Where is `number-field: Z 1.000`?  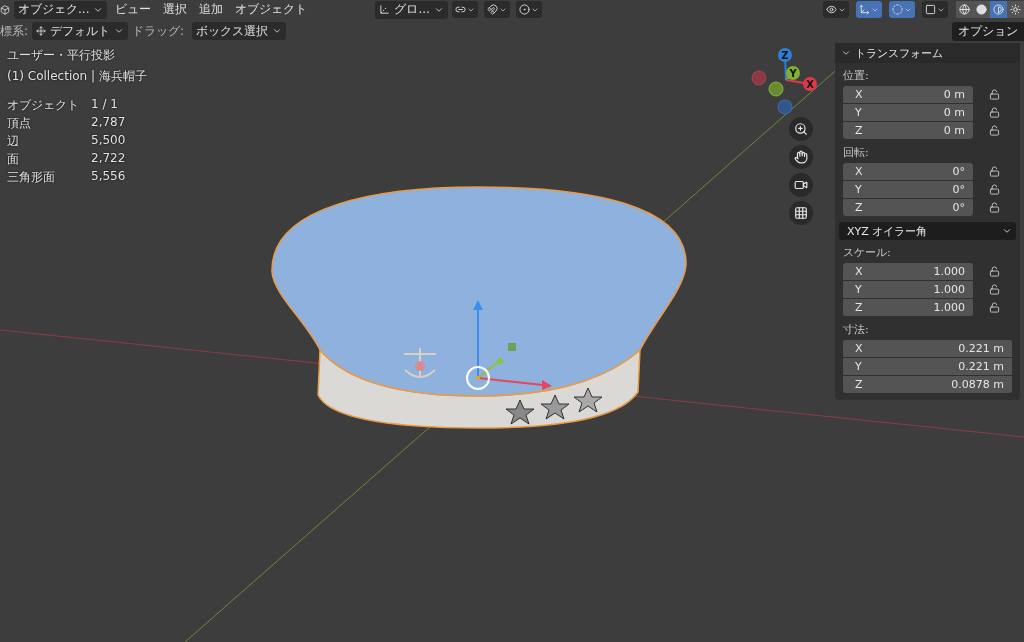
number-field: Z 1.000 is located at coordinates (908, 307).